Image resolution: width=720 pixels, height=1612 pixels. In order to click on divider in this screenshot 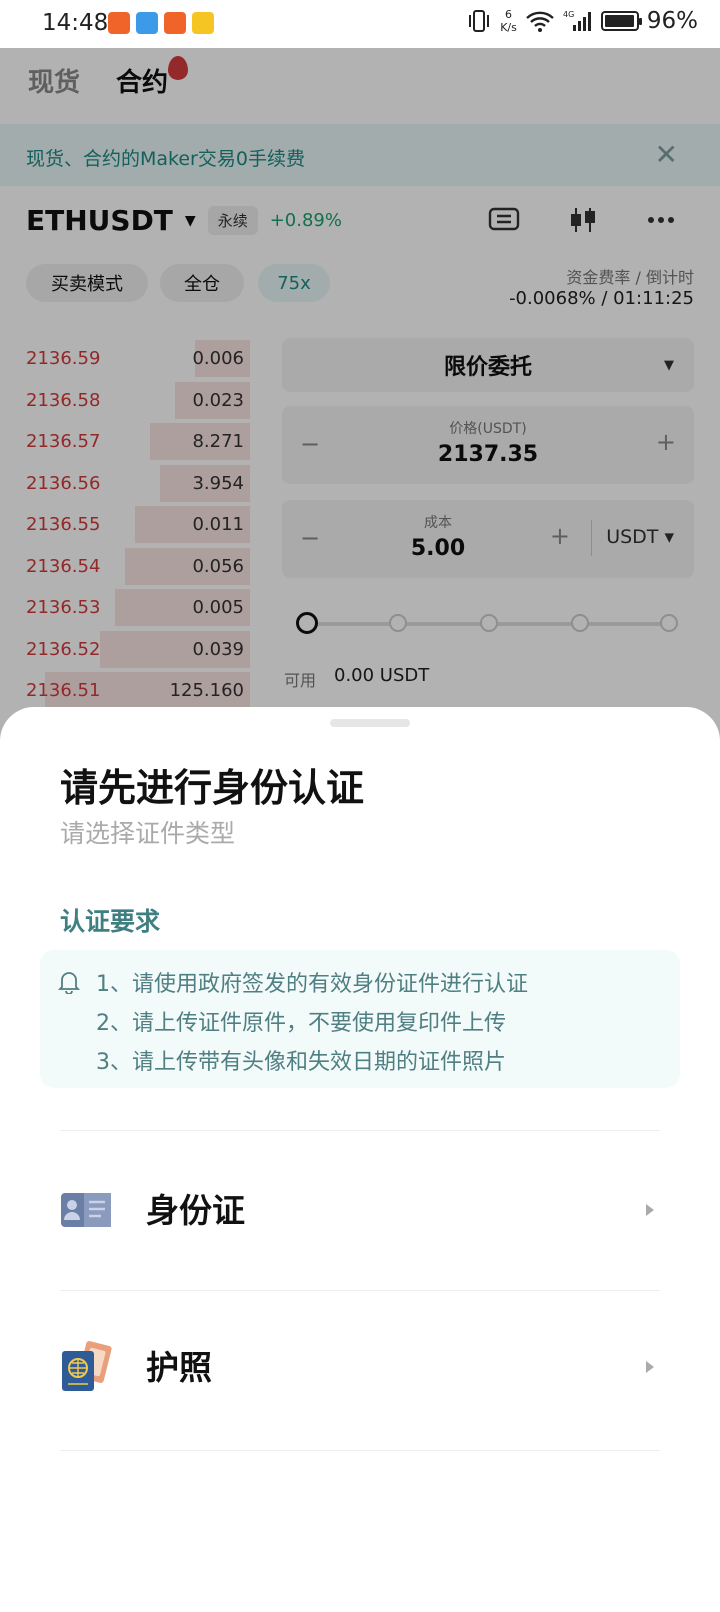, I will do `click(360, 1450)`.